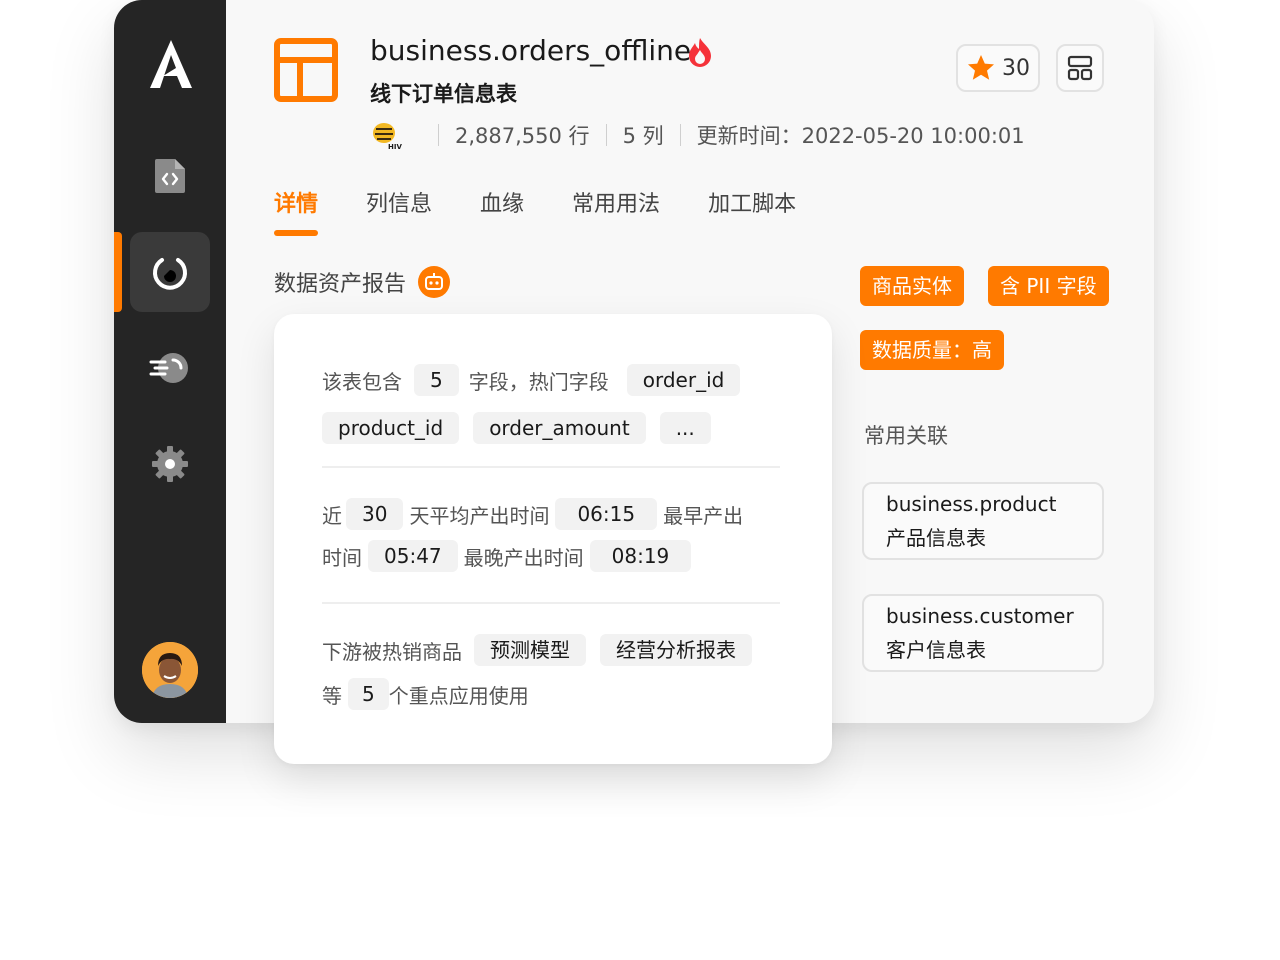 The width and height of the screenshot is (1280, 960). Describe the element at coordinates (340, 284) in the screenshot. I see `report-title-text: 数据资产报告` at that location.